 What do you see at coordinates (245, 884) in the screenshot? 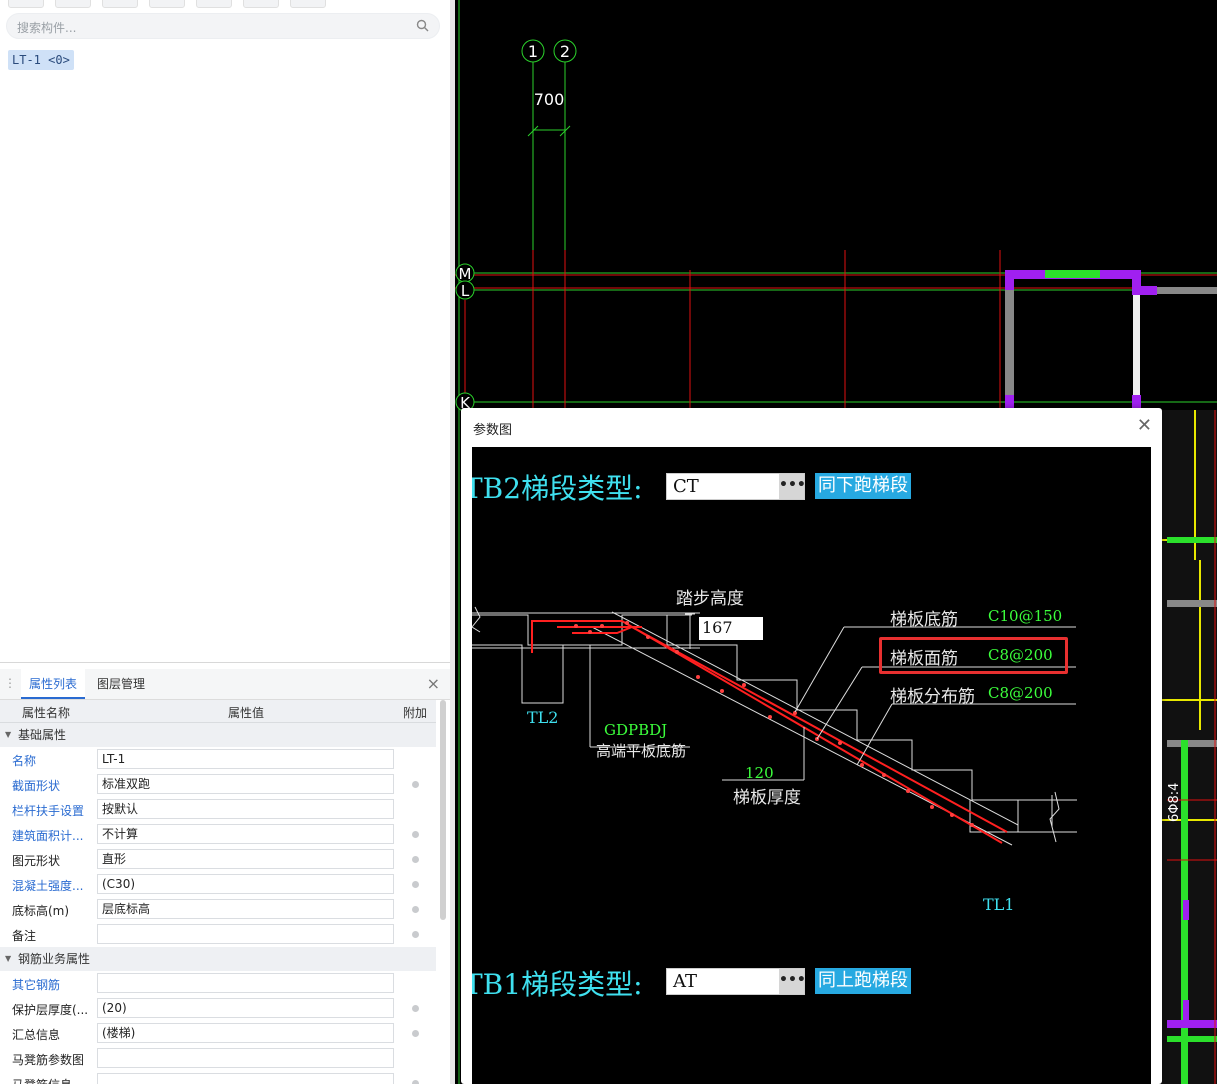
I see `prop-value-field: (C30)` at bounding box center [245, 884].